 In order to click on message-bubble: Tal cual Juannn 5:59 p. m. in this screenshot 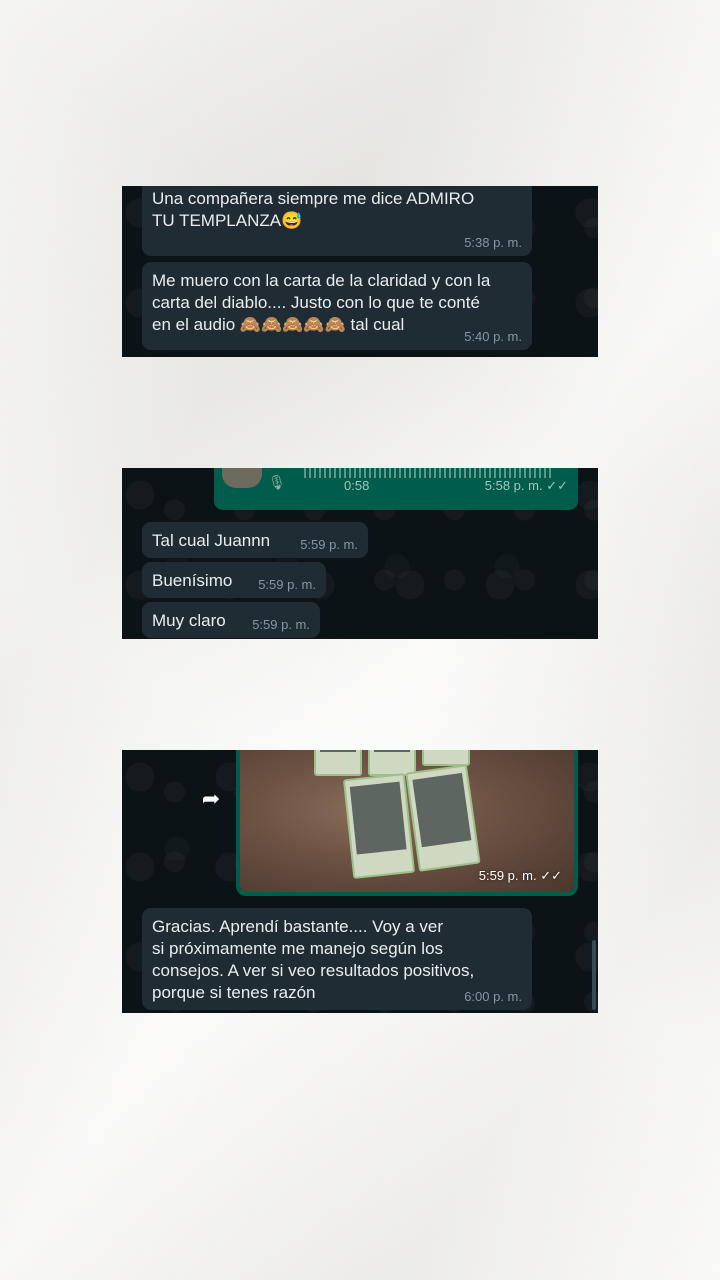, I will do `click(255, 540)`.